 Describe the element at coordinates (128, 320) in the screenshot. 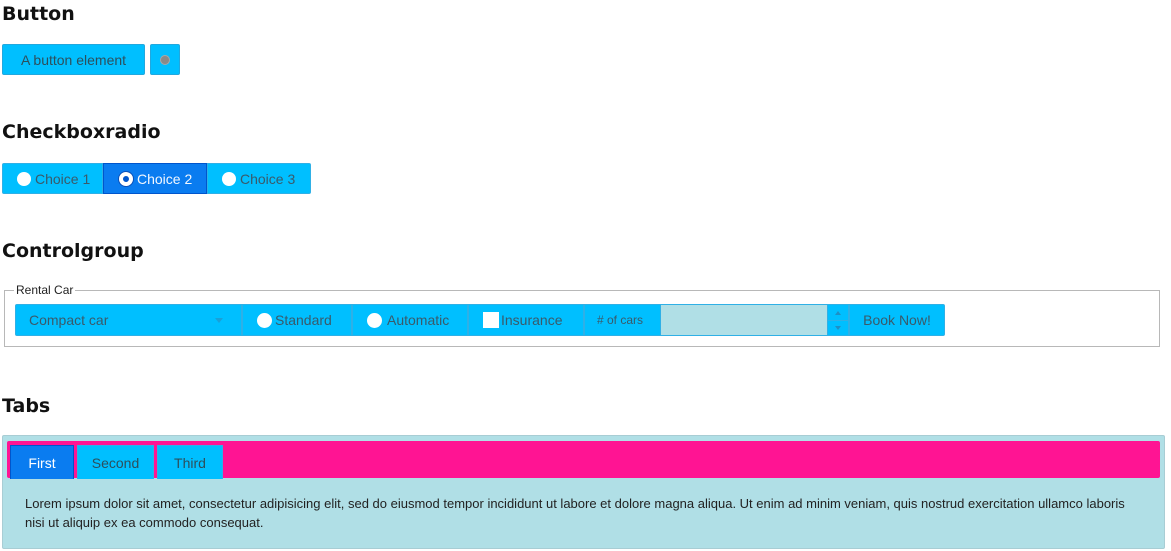

I see `car-type-select: Compact car` at that location.